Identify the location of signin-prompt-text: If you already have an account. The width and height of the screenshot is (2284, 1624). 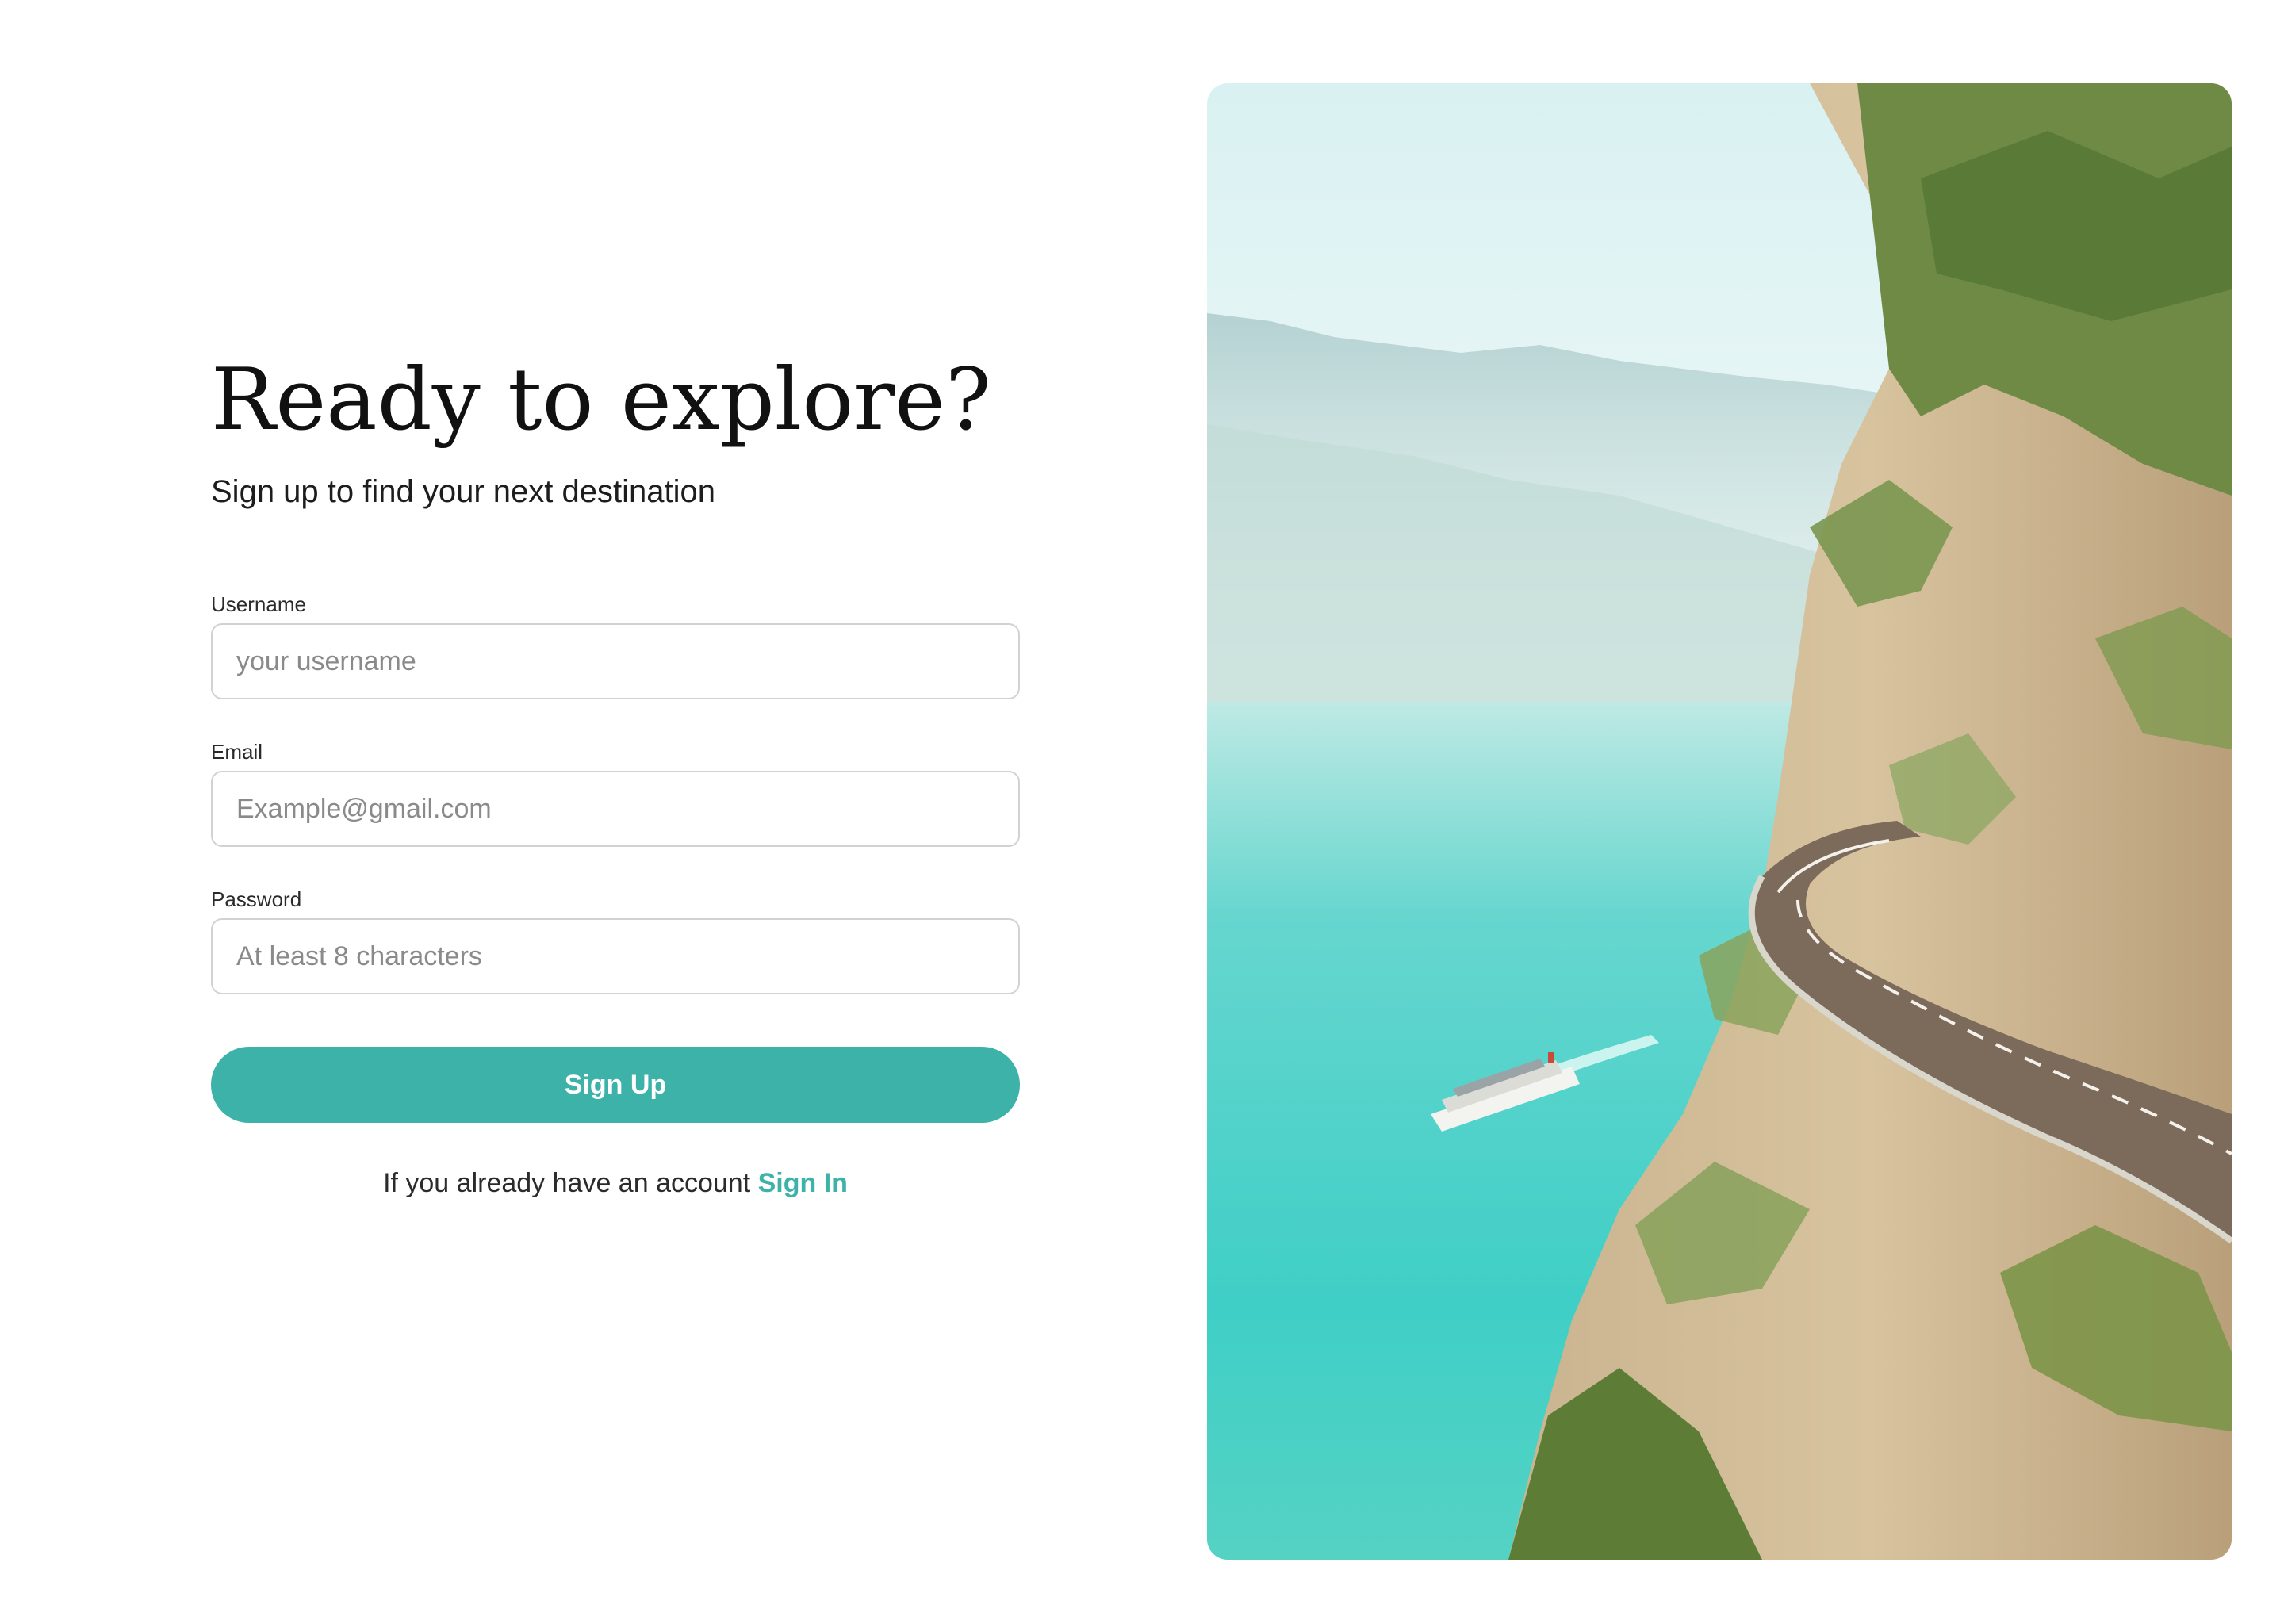
(567, 1183).